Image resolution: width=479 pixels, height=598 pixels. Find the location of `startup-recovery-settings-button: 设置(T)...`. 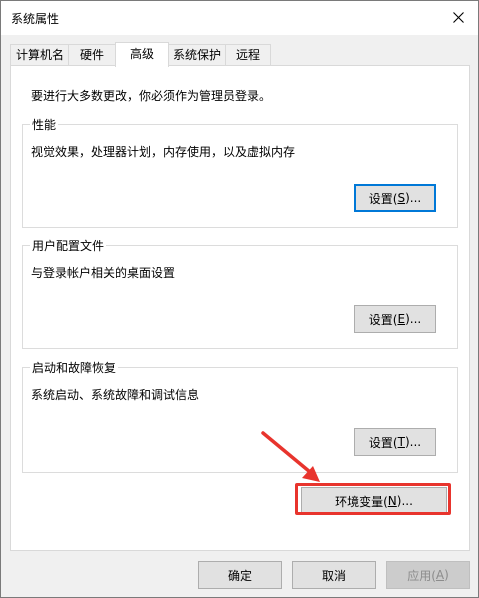

startup-recovery-settings-button: 设置(T)... is located at coordinates (395, 442).